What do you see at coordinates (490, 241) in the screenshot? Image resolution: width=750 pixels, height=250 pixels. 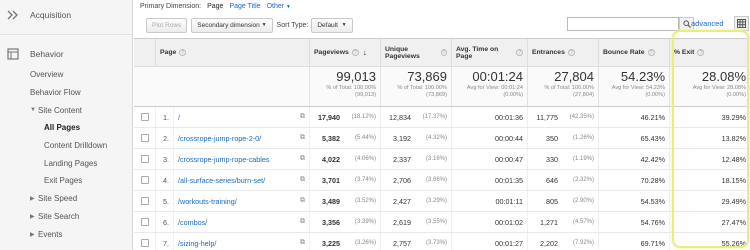 I see `row-avg-time: 00:01:27` at bounding box center [490, 241].